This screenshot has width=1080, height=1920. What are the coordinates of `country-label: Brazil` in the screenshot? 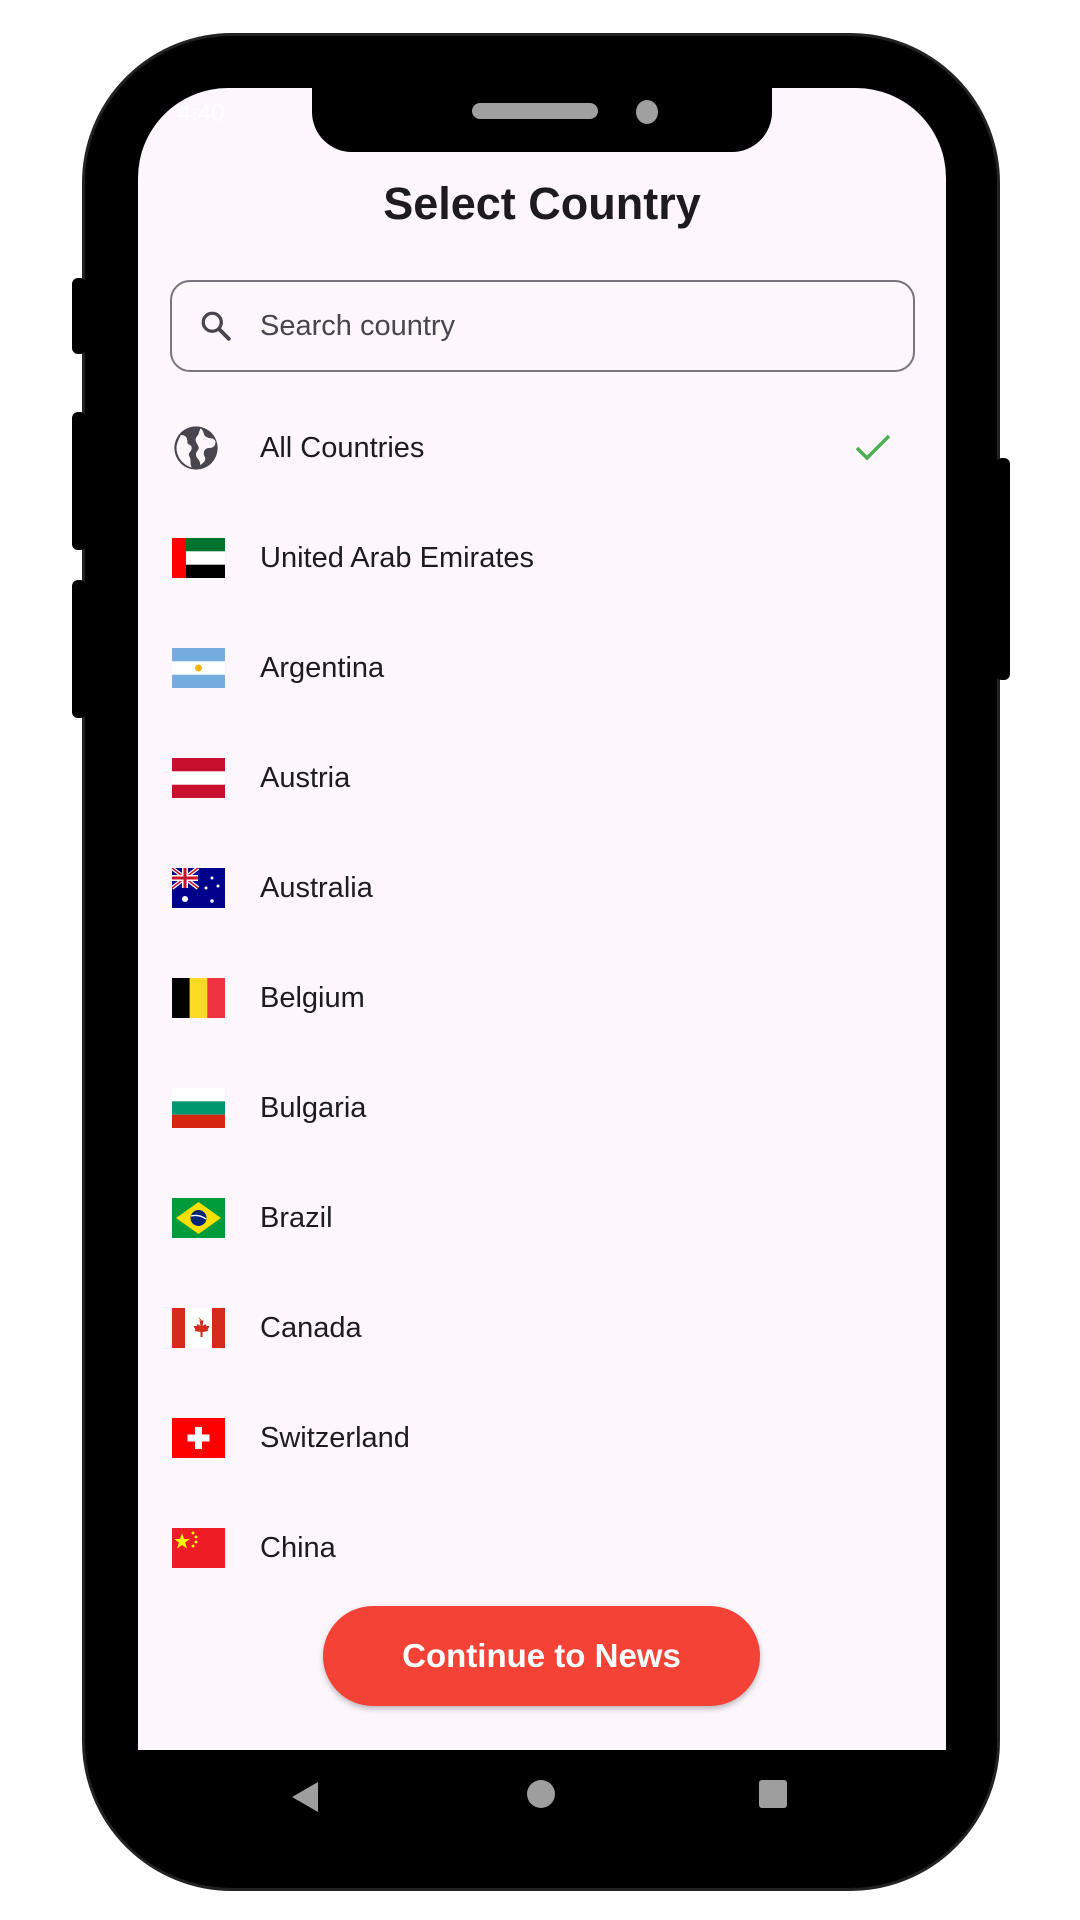 It's located at (296, 1217).